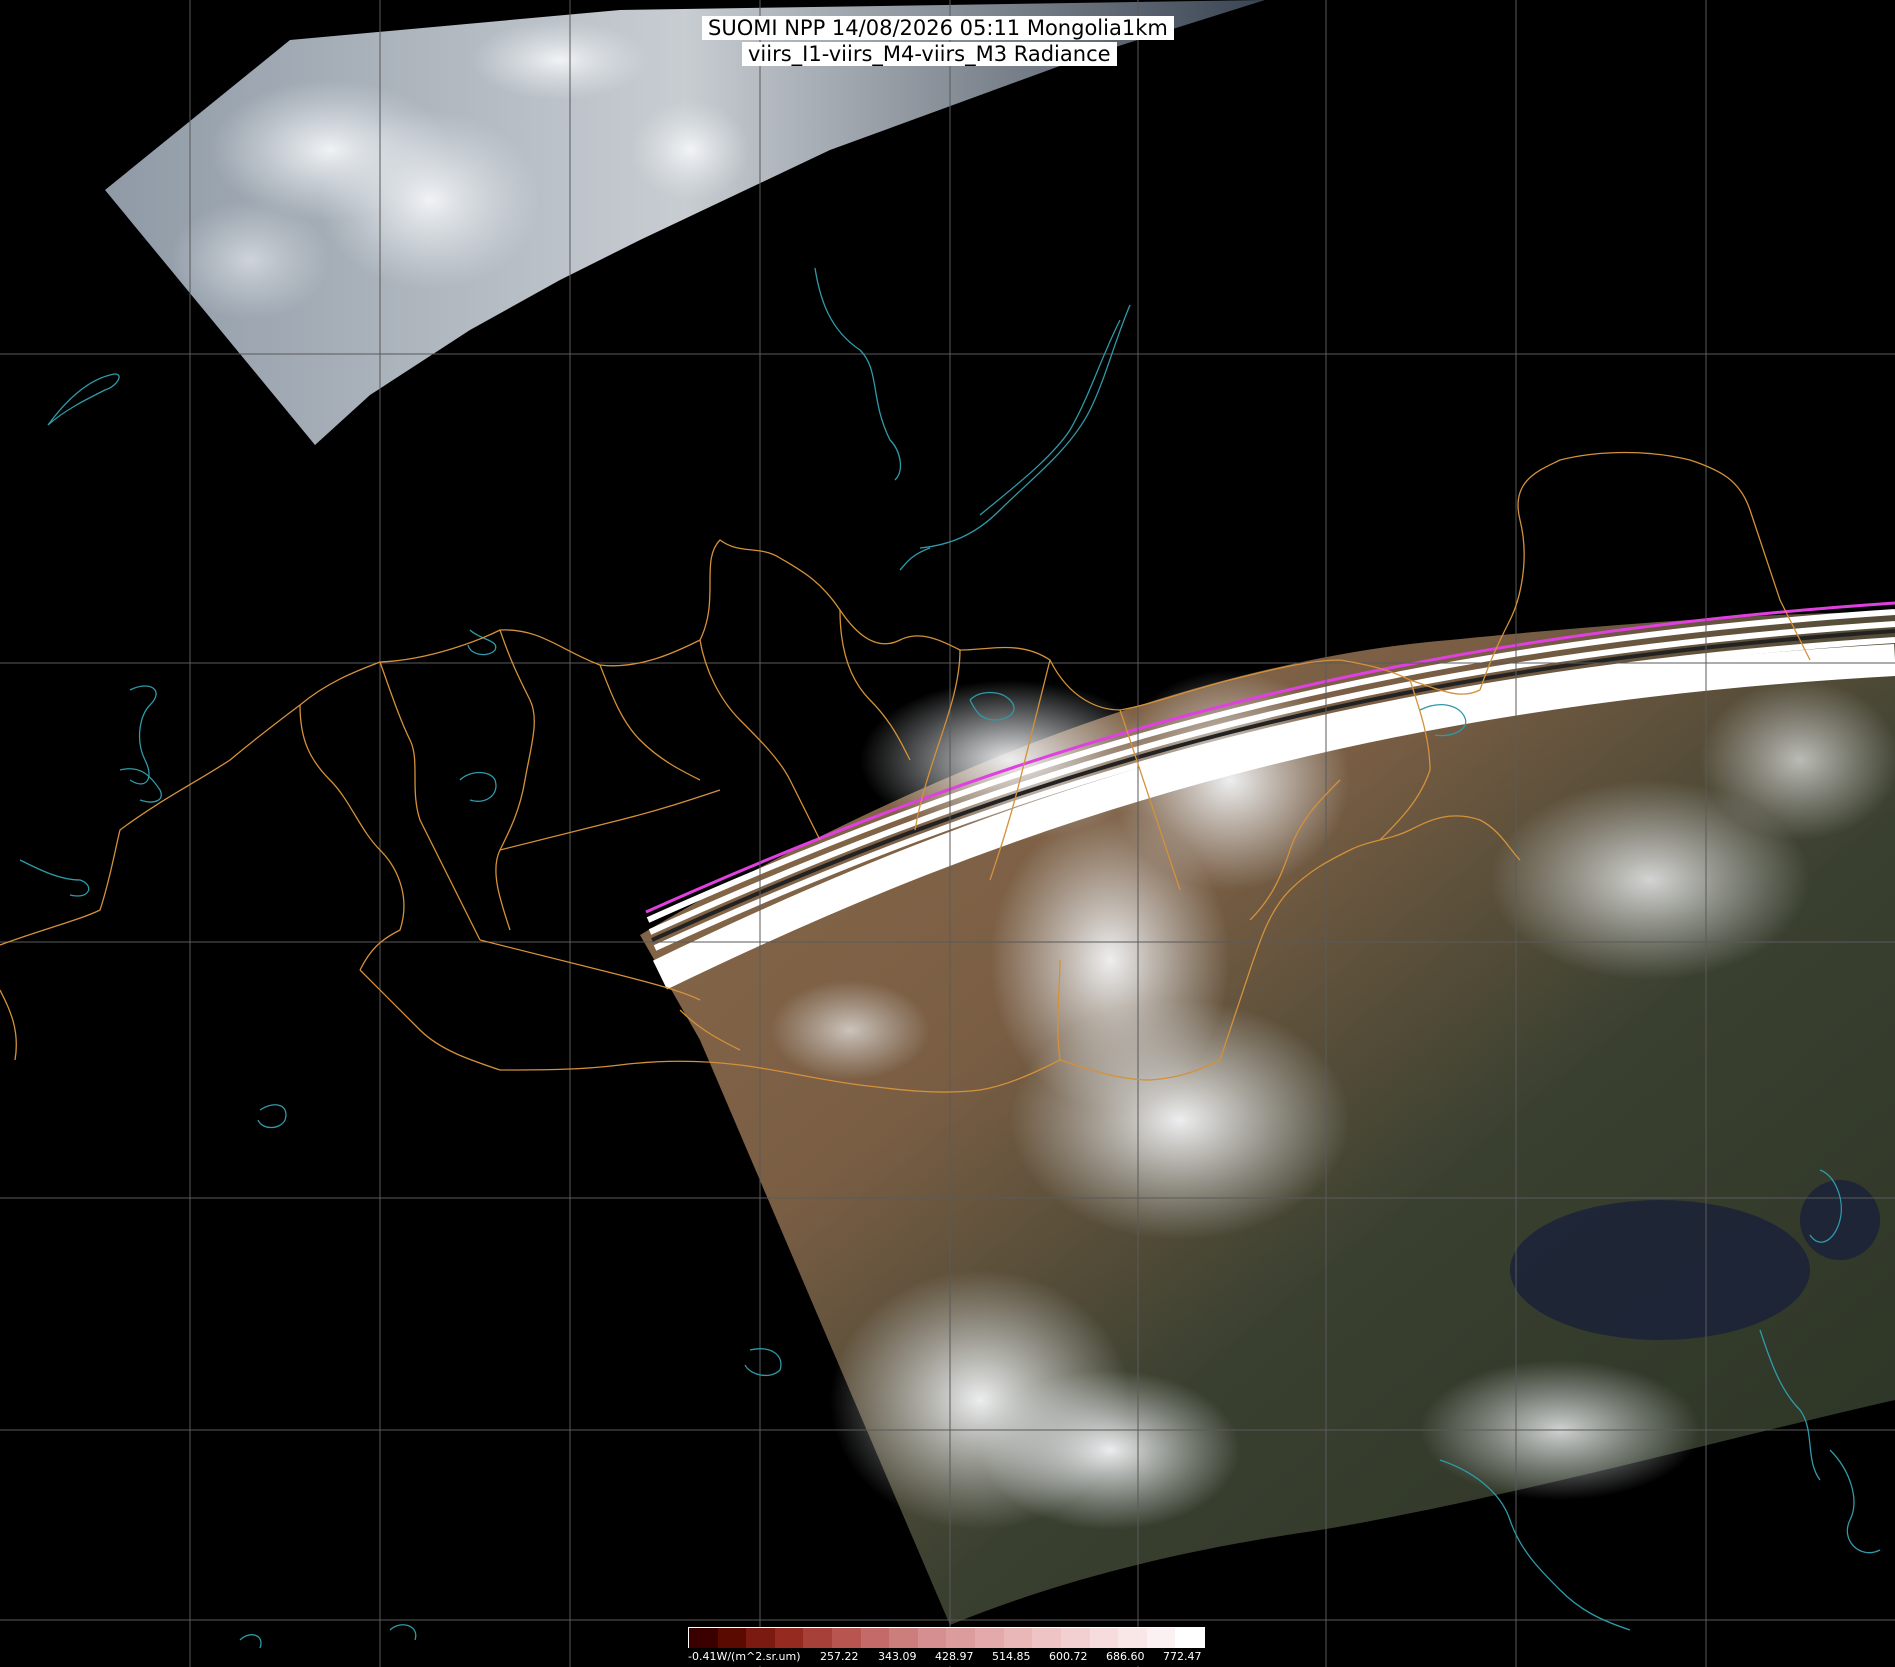 This screenshot has height=1667, width=1895. What do you see at coordinates (744, 1656) in the screenshot?
I see `colorbar-unit-label: -0.41W/(m^2.sr.um)` at bounding box center [744, 1656].